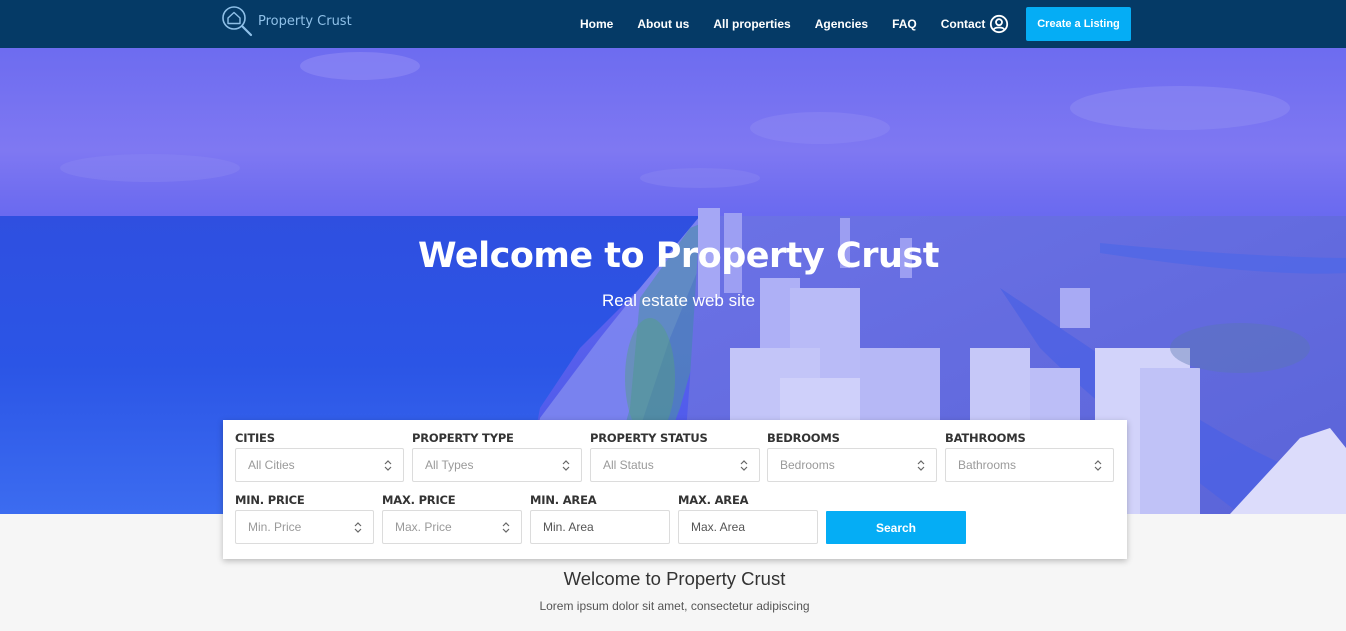 The height and width of the screenshot is (631, 1346). Describe the element at coordinates (449, 465) in the screenshot. I see `property-type-select-value: All Types` at that location.